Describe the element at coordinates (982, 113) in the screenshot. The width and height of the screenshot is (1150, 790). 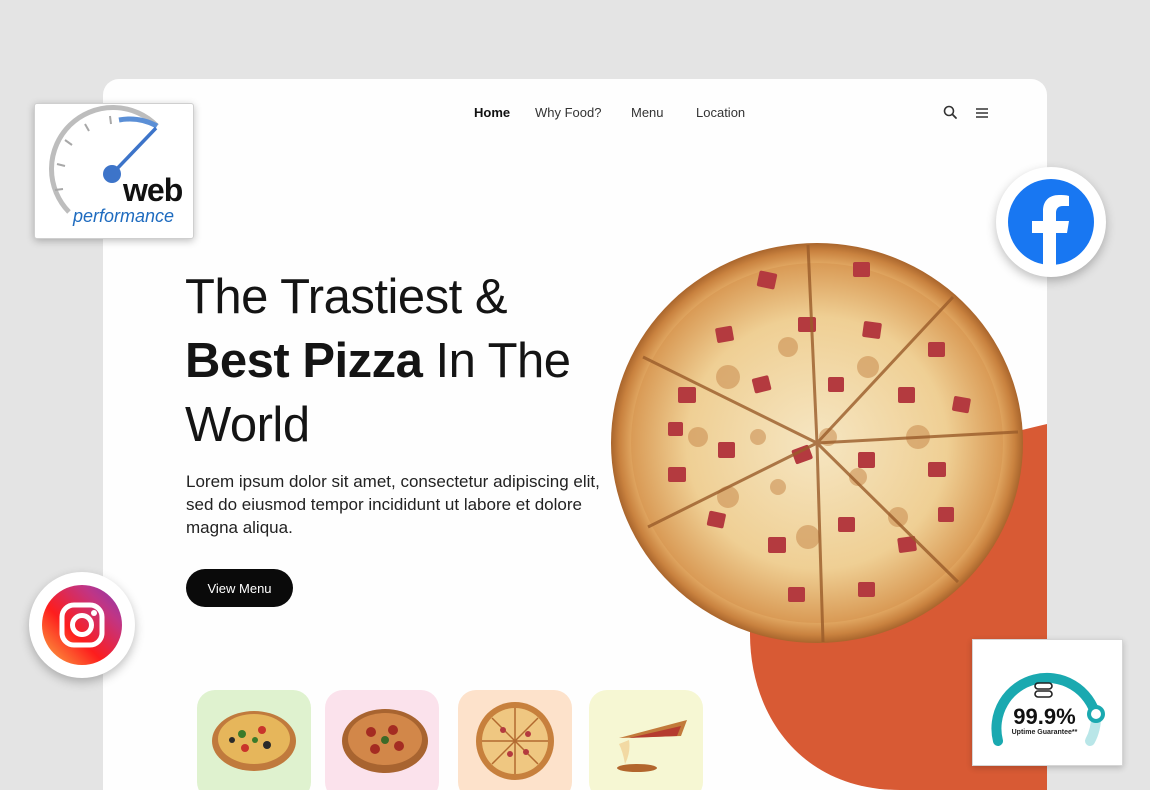
I see `hamburger-menu-icon` at that location.